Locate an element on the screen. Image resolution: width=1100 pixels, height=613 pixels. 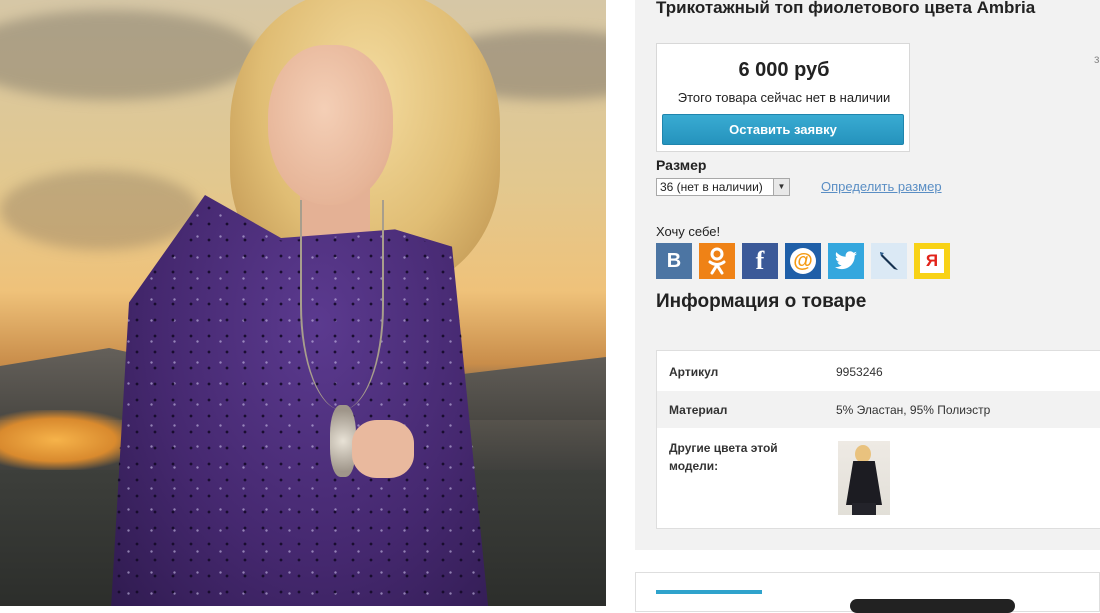
twitter-bird-glyph is located at coordinates (846, 260).